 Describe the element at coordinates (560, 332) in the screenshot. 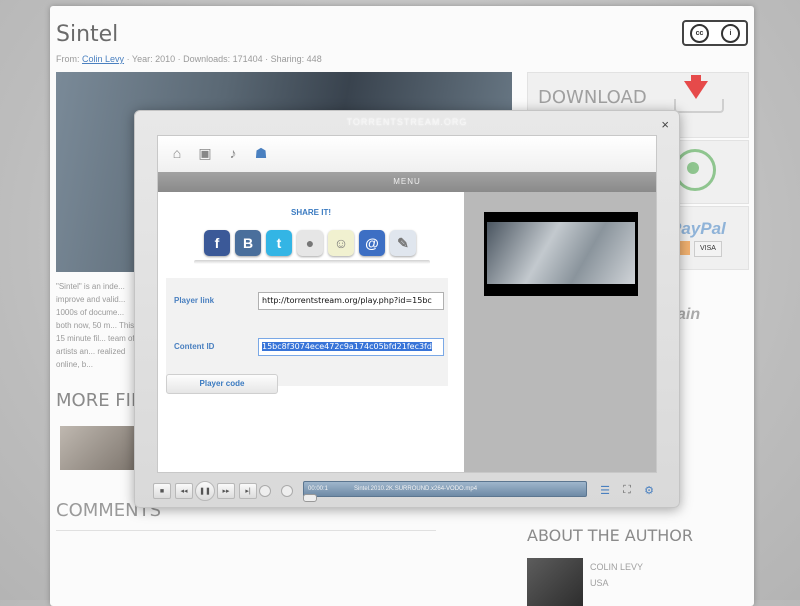

I see `preview-panel` at that location.